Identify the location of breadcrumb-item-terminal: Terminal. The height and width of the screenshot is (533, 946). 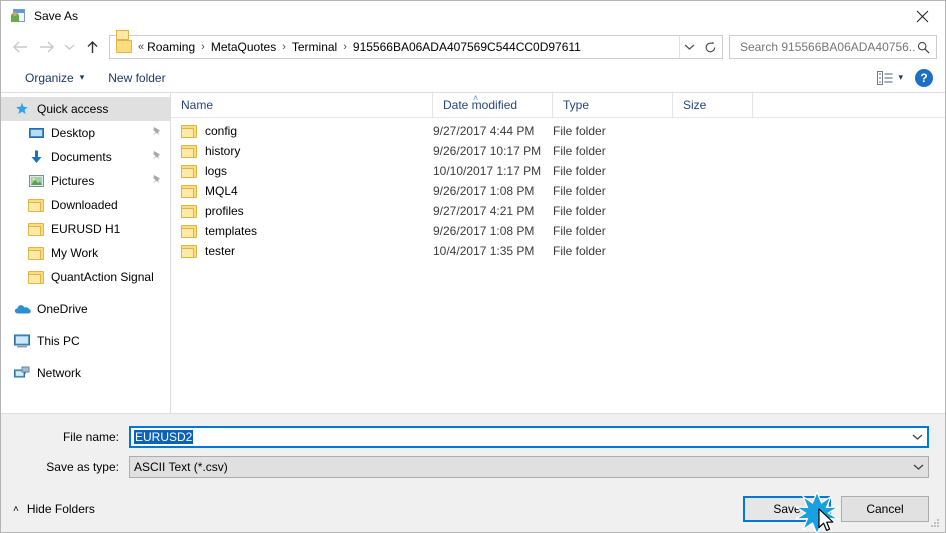
(314, 47).